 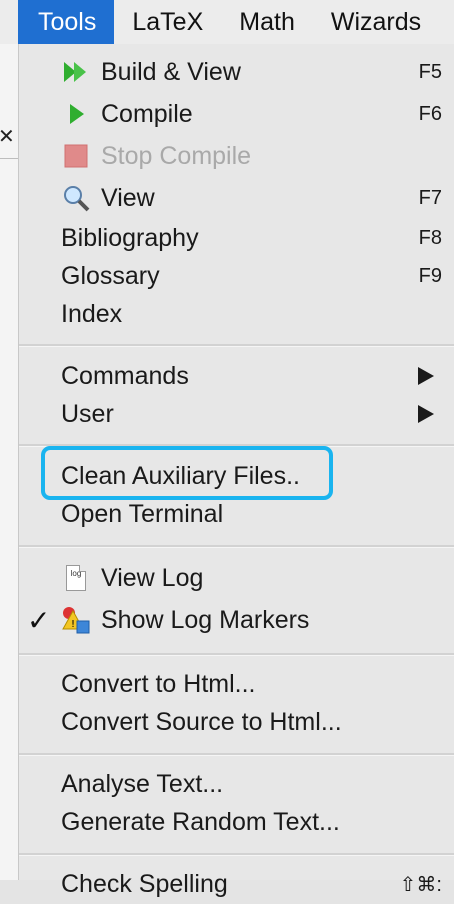 What do you see at coordinates (420, 884) in the screenshot?
I see `shortcut-label: ⇧⌘:` at bounding box center [420, 884].